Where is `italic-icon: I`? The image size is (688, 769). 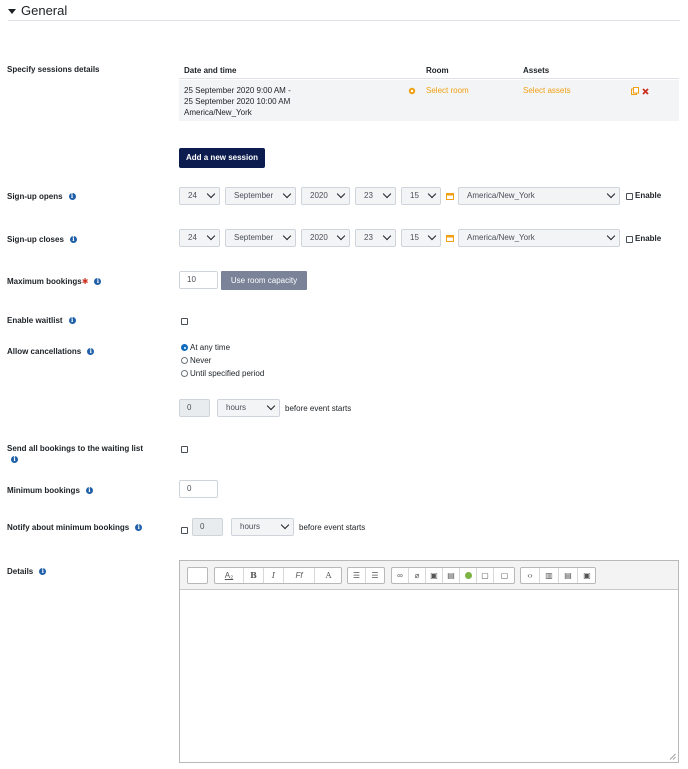 italic-icon: I is located at coordinates (274, 575).